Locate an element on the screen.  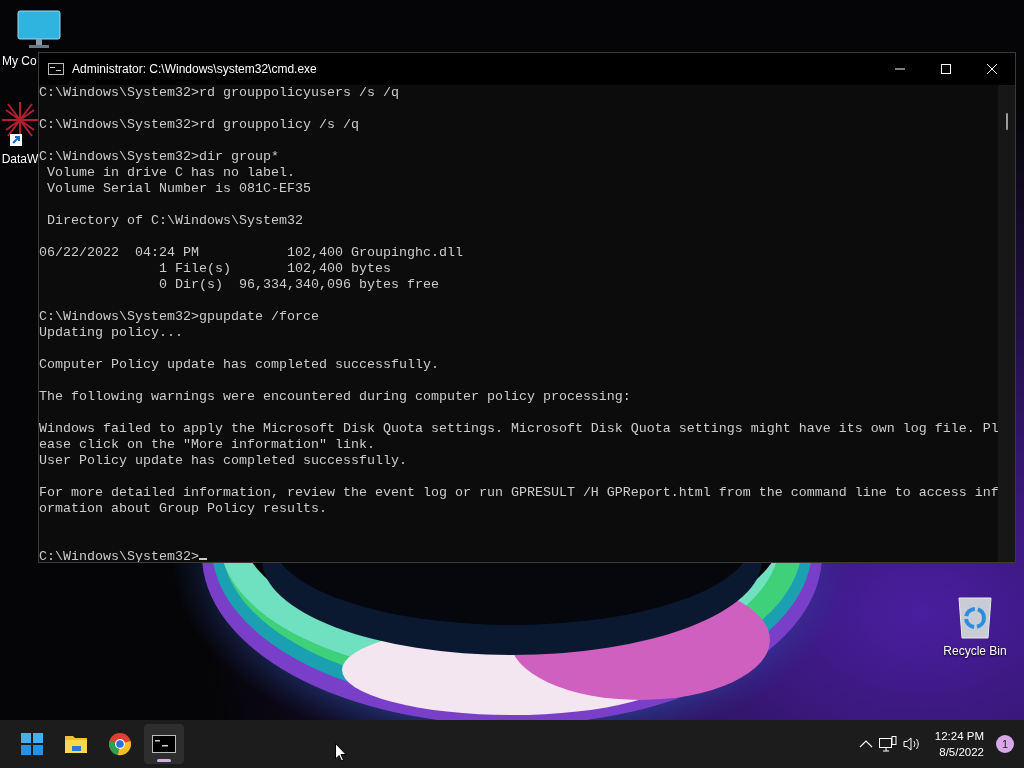
clock: 12:24 PM 8/5/2022 is located at coordinates (959, 744).